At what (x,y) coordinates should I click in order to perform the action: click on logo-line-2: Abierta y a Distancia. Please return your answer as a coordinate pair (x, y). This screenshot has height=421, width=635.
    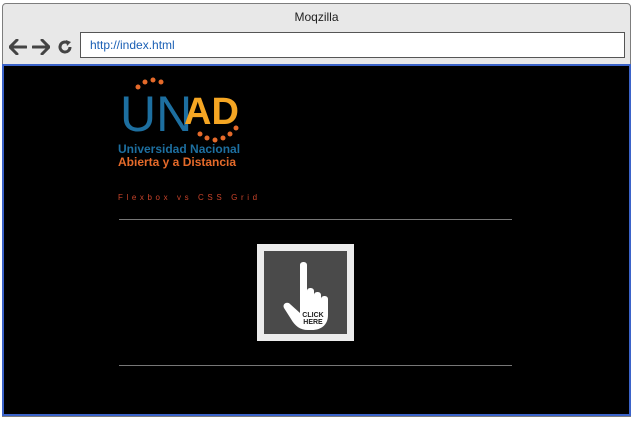
    Looking at the image, I should click on (177, 162).